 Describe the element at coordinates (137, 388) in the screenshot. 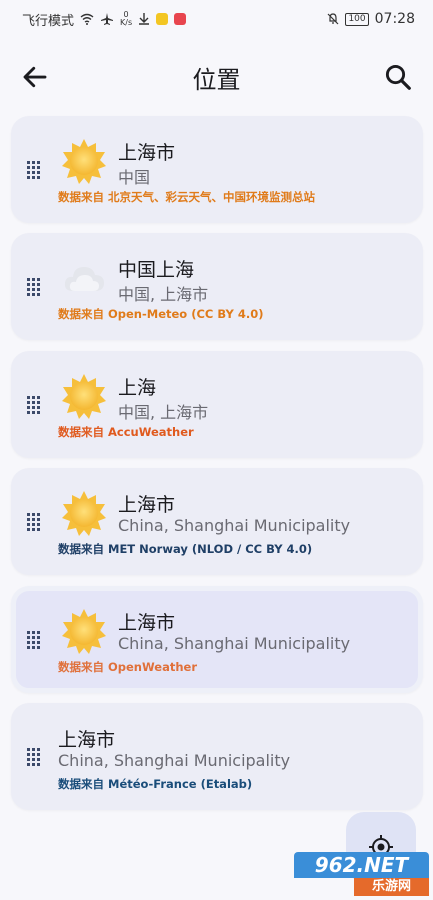

I see `location-name: 上海` at that location.